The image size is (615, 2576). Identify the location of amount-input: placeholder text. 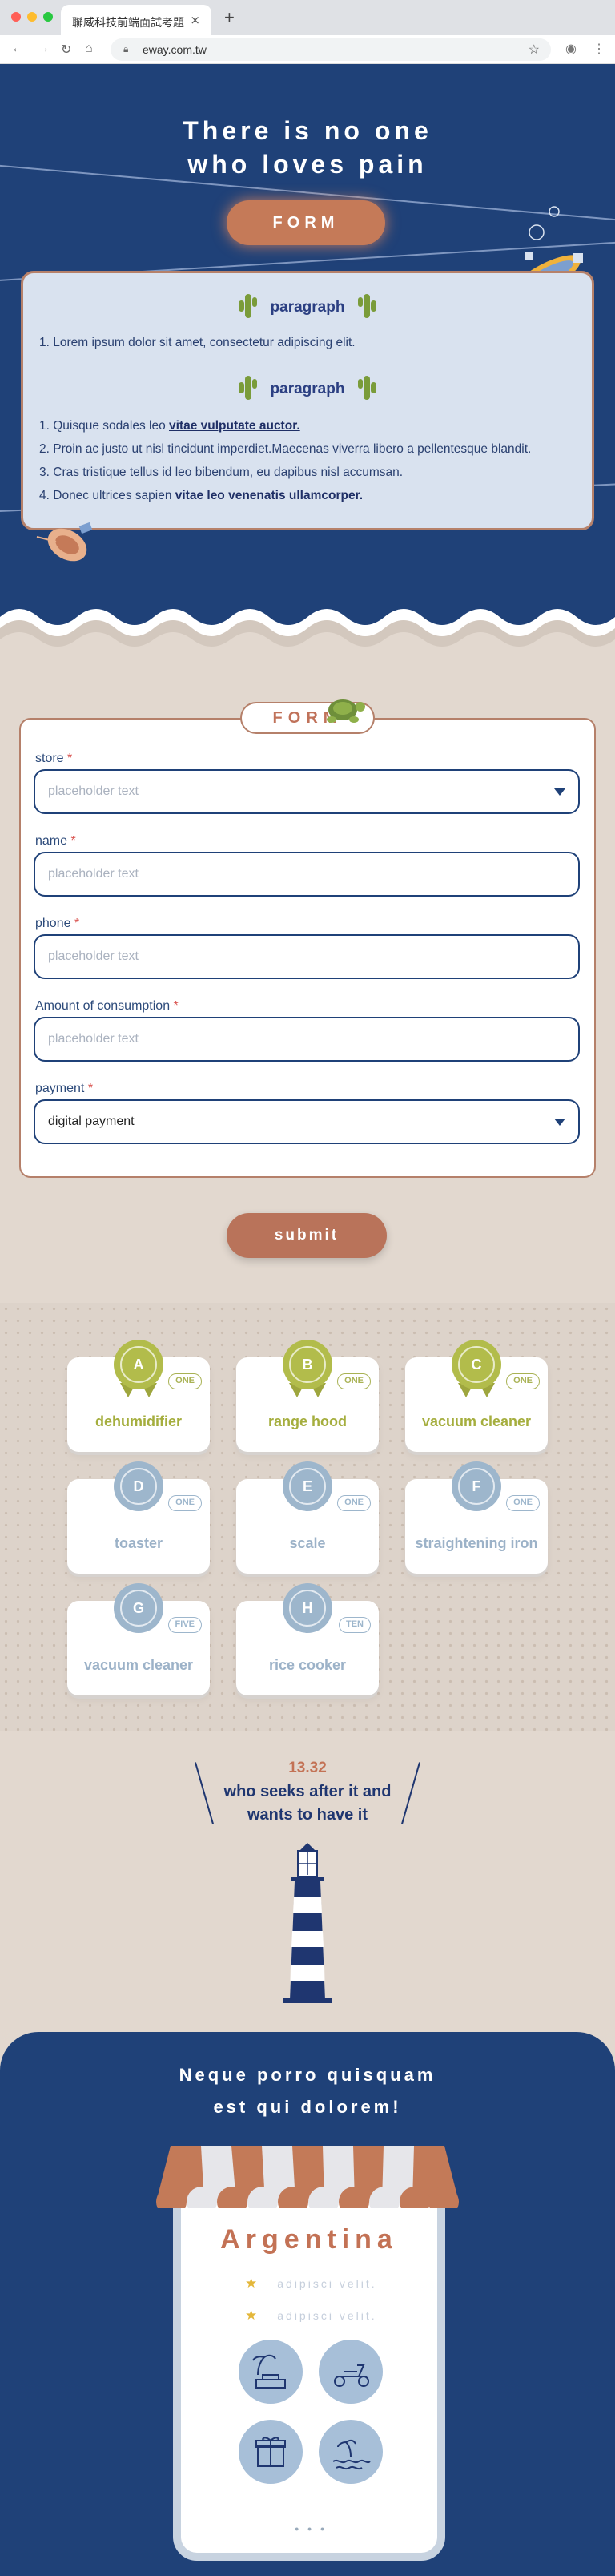
(307, 1039).